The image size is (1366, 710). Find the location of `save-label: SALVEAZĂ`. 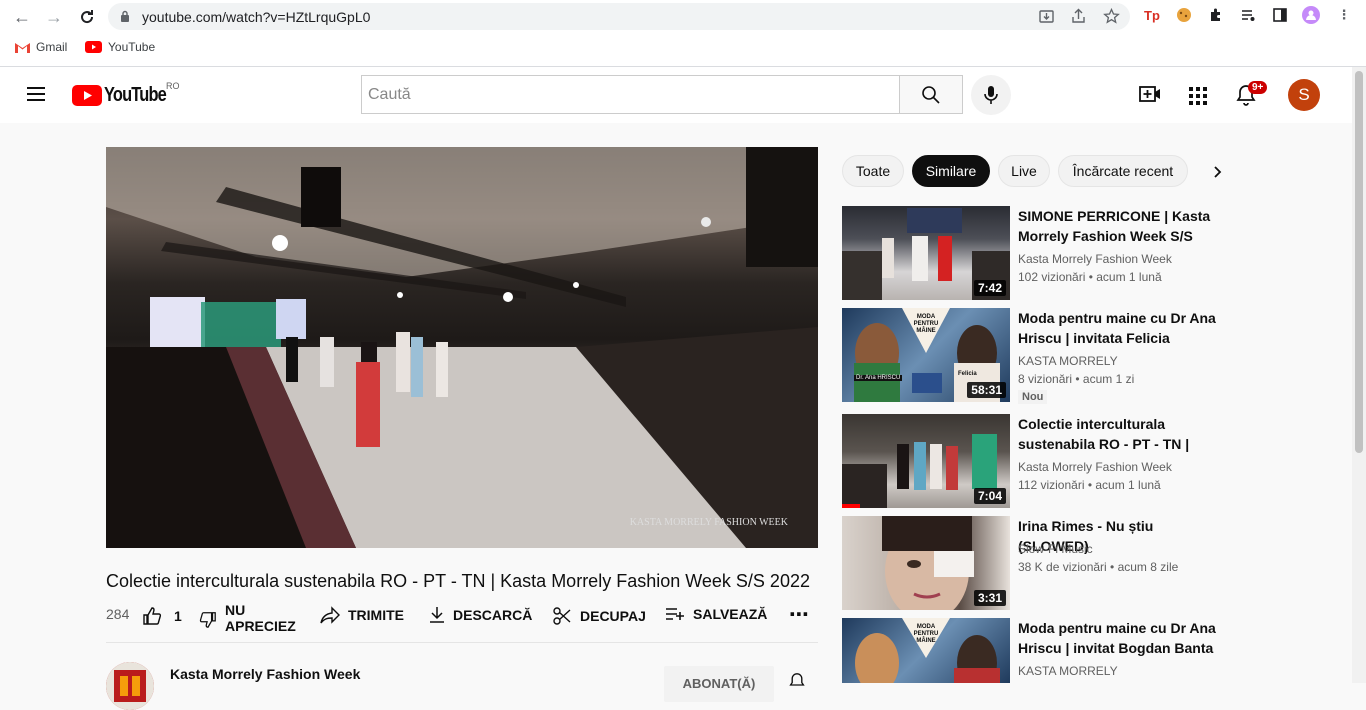

save-label: SALVEAZĂ is located at coordinates (730, 614).